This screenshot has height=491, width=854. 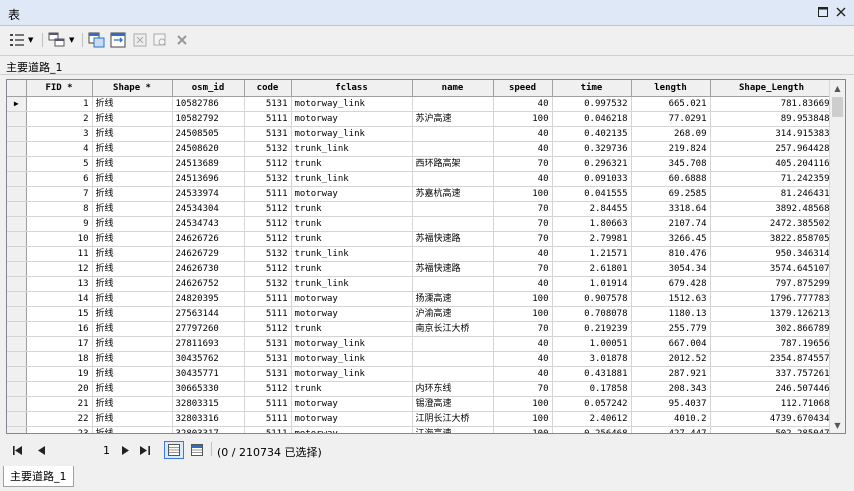 I want to click on table-cell: 100, so click(x=523, y=119).